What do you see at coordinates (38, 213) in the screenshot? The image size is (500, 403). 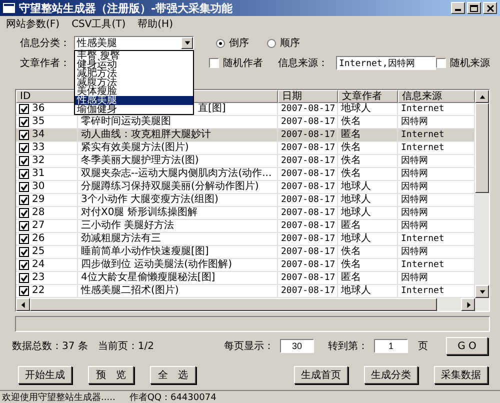 I see `table-cell: 28` at bounding box center [38, 213].